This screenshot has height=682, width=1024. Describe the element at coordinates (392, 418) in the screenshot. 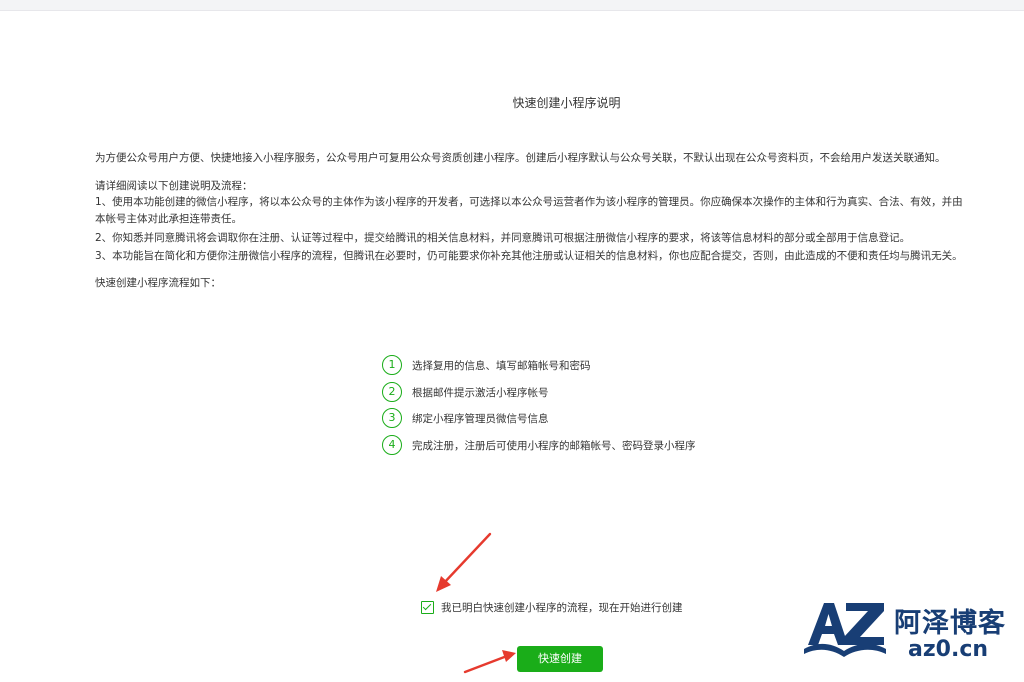

I see `step-number-icon: 3` at that location.